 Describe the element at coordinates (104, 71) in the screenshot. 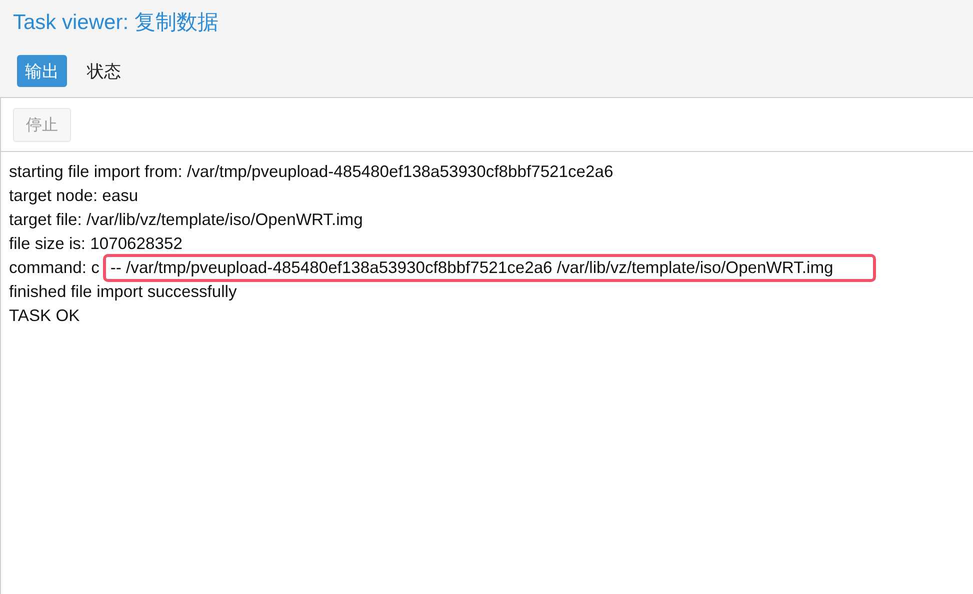

I see `tab: 状态` at that location.